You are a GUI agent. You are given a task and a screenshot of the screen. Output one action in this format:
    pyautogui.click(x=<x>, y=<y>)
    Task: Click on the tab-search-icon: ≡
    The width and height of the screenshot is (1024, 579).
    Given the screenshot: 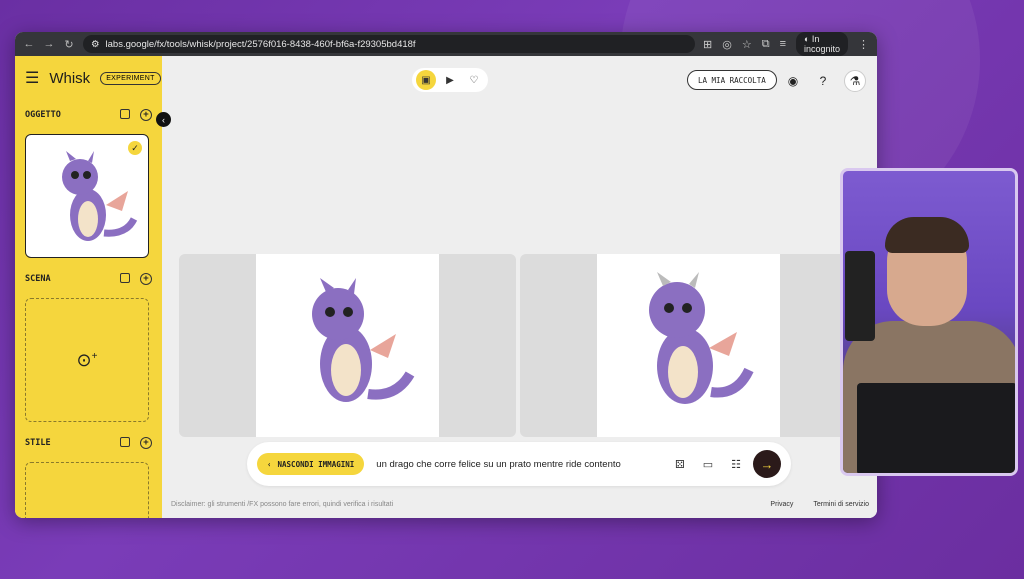 What is the action you would take?
    pyautogui.click(x=783, y=44)
    